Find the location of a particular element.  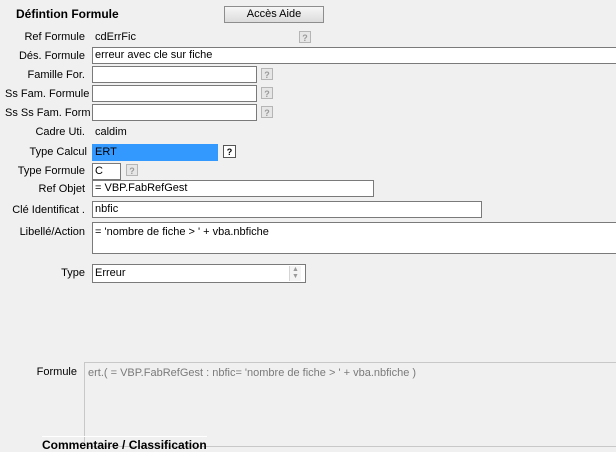

libelle-textarea: = 'nombre de fiche > ' + vba.nbfiche is located at coordinates (354, 238).